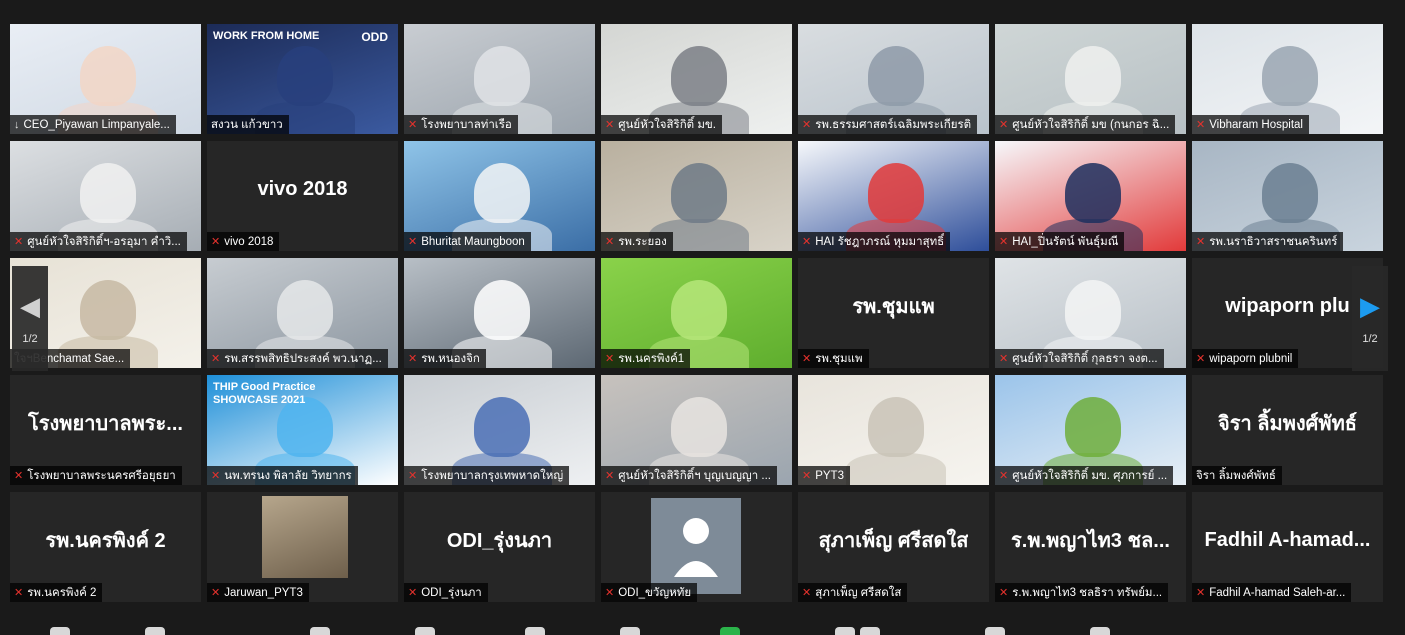  Describe the element at coordinates (155, 631) in the screenshot. I see `video-icon` at that location.